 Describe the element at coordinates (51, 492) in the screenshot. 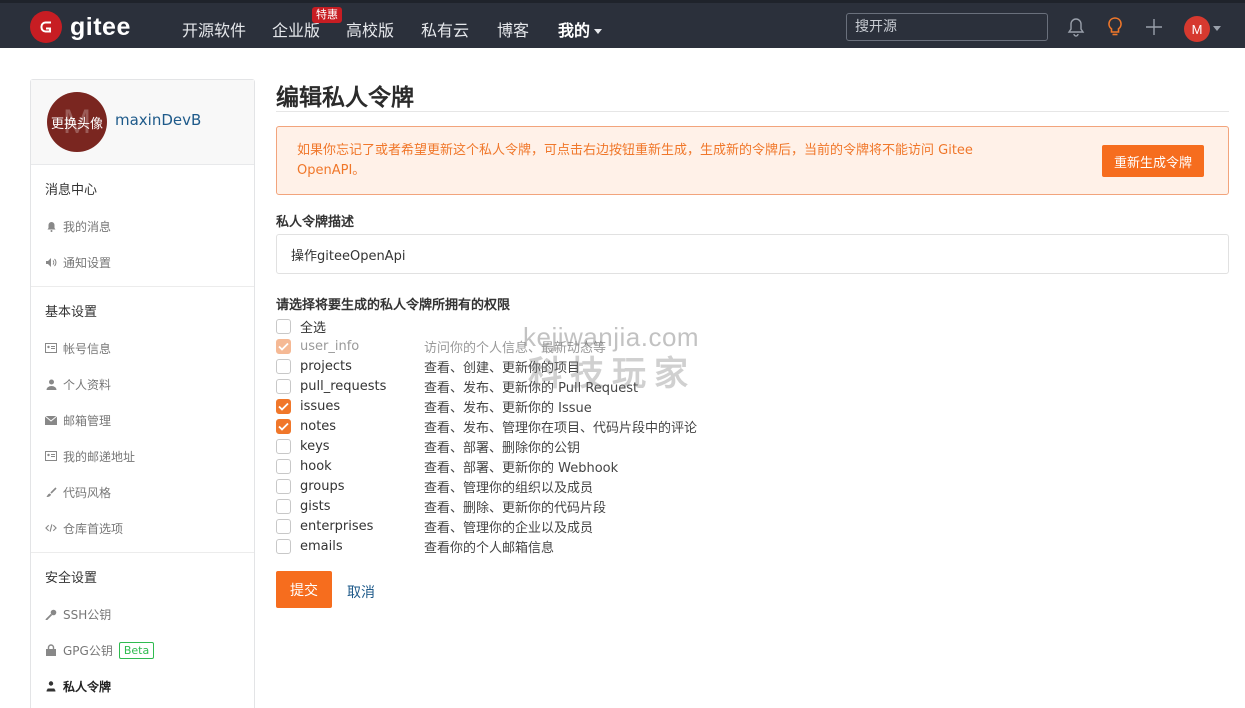

I see `brush-icon` at that location.